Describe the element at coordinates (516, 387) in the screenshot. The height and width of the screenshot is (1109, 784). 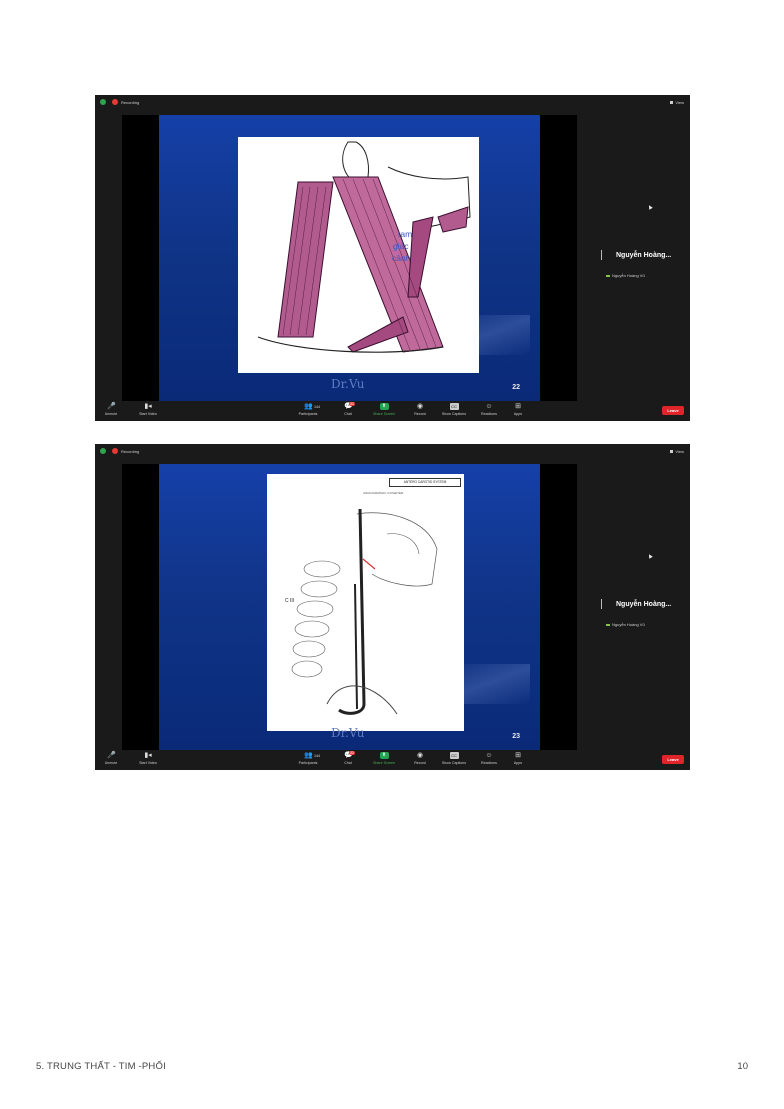
I see `slide-number: 22` at that location.